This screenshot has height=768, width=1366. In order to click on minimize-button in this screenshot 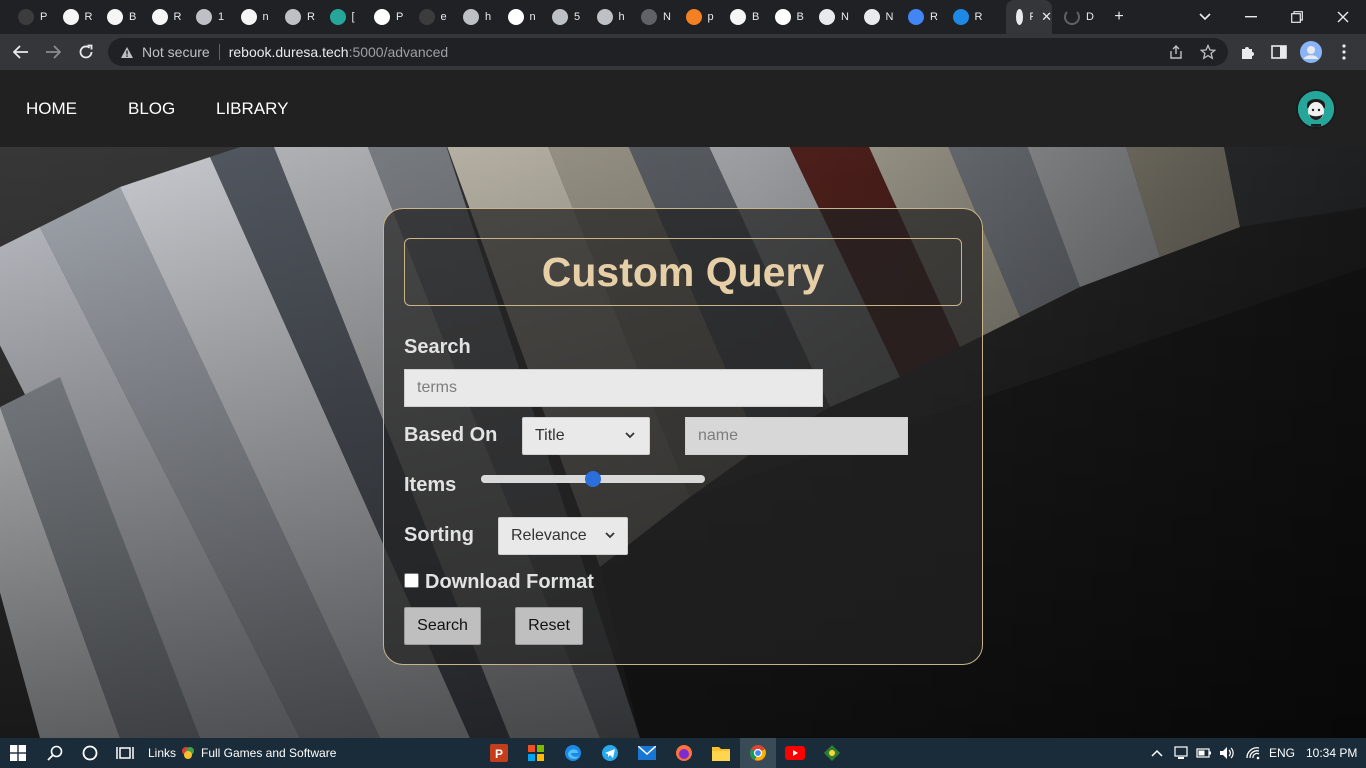, I will do `click(1251, 17)`.